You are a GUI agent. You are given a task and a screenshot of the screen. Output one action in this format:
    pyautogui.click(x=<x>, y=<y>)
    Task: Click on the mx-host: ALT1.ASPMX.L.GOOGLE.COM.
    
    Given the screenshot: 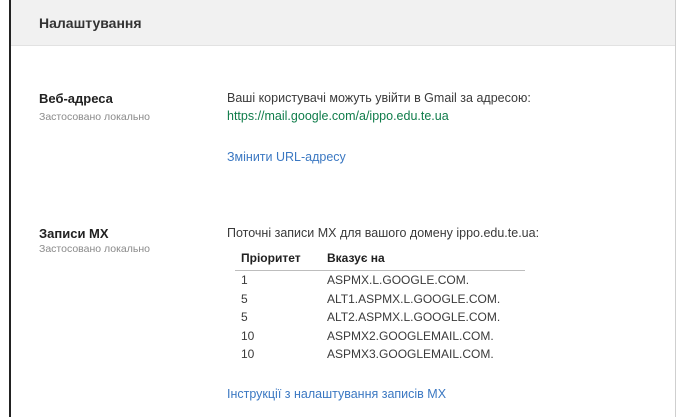 What is the action you would take?
    pyautogui.click(x=414, y=298)
    